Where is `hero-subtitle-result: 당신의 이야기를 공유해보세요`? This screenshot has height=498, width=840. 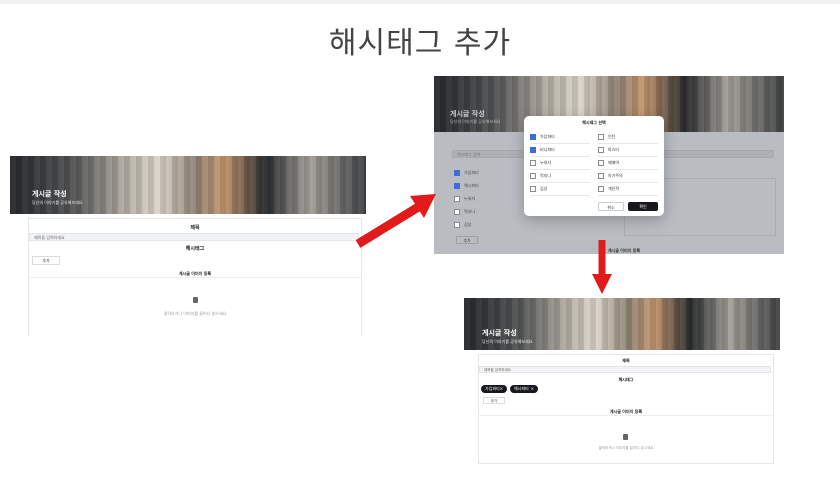 hero-subtitle-result: 당신의 이야기를 공유해보세요 is located at coordinates (507, 341).